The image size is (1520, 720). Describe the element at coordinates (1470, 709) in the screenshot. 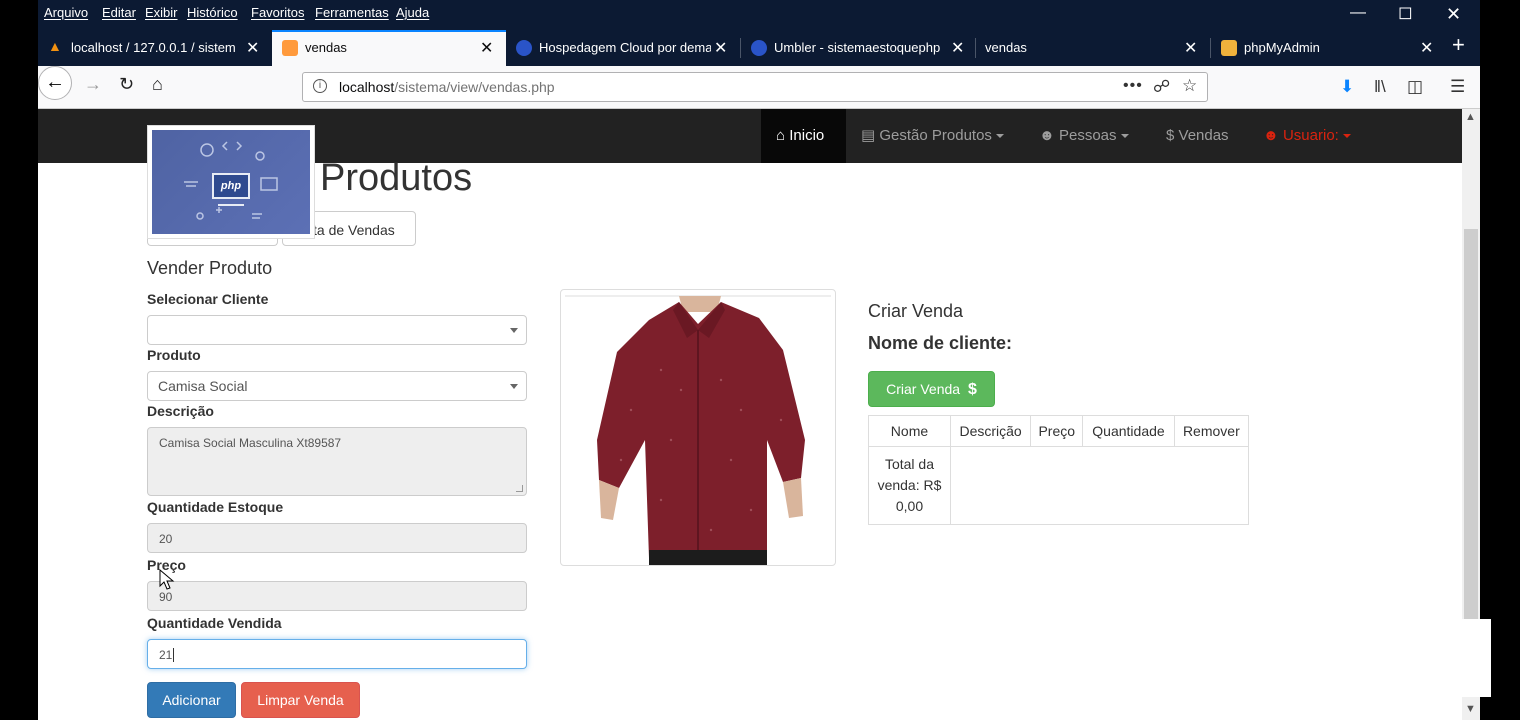

I see `scroll-down-icon: ▼` at that location.